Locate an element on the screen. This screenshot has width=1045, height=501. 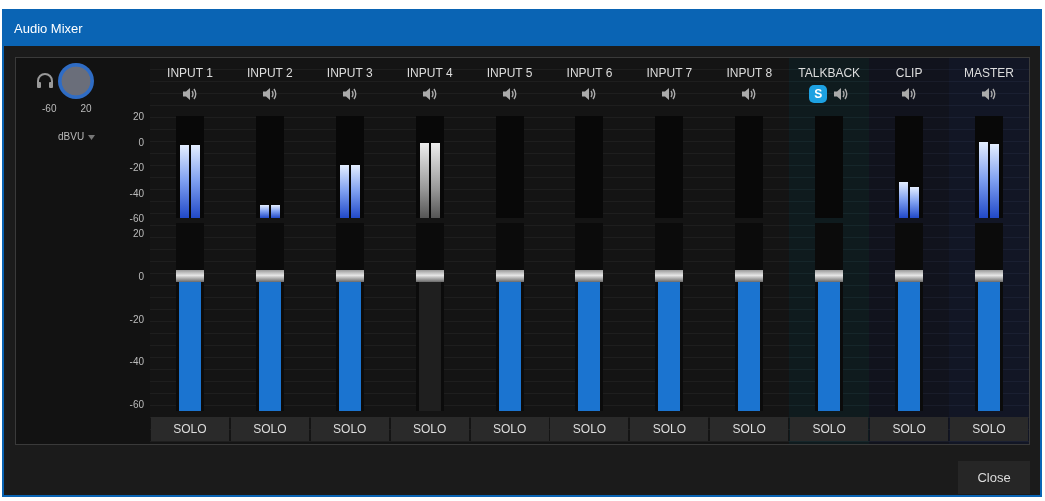
channel-name: TALKBACK is located at coordinates (829, 73).